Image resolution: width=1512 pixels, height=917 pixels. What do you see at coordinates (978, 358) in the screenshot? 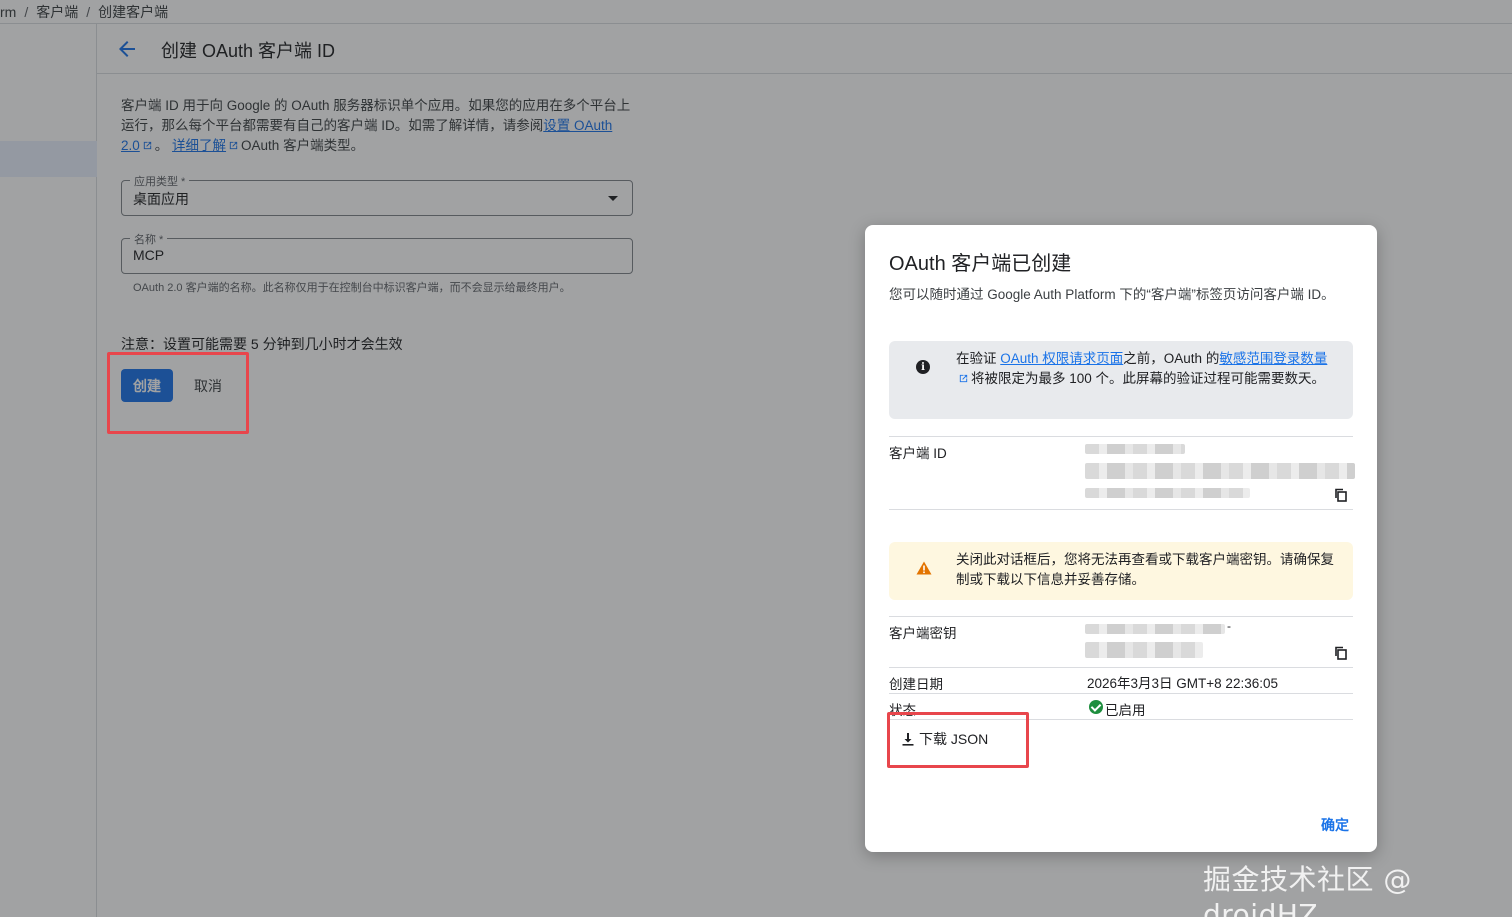
I see `info-text-part: 在验证` at bounding box center [978, 358].